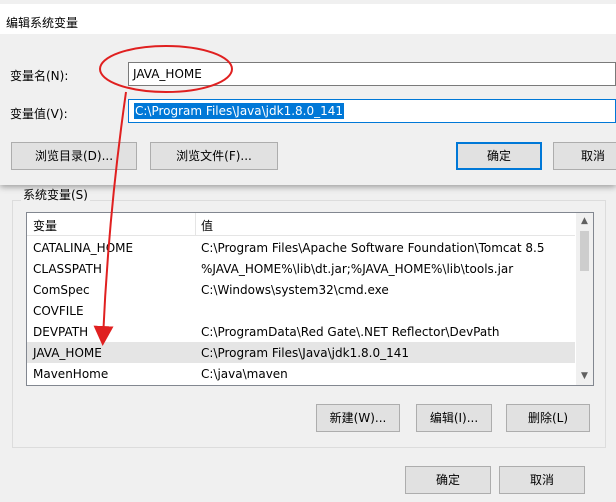 The width and height of the screenshot is (616, 502). I want to click on variable-name: DEVPATH, so click(61, 332).